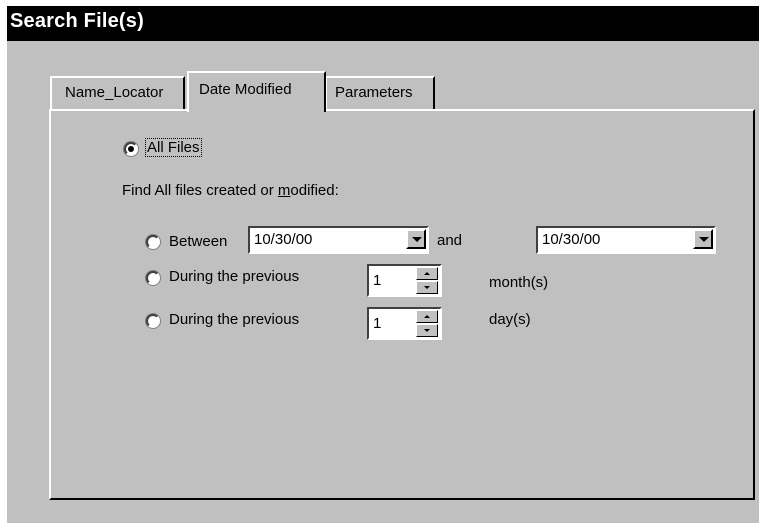 The width and height of the screenshot is (761, 525). What do you see at coordinates (404, 280) in the screenshot?
I see `months-spinner: 1` at bounding box center [404, 280].